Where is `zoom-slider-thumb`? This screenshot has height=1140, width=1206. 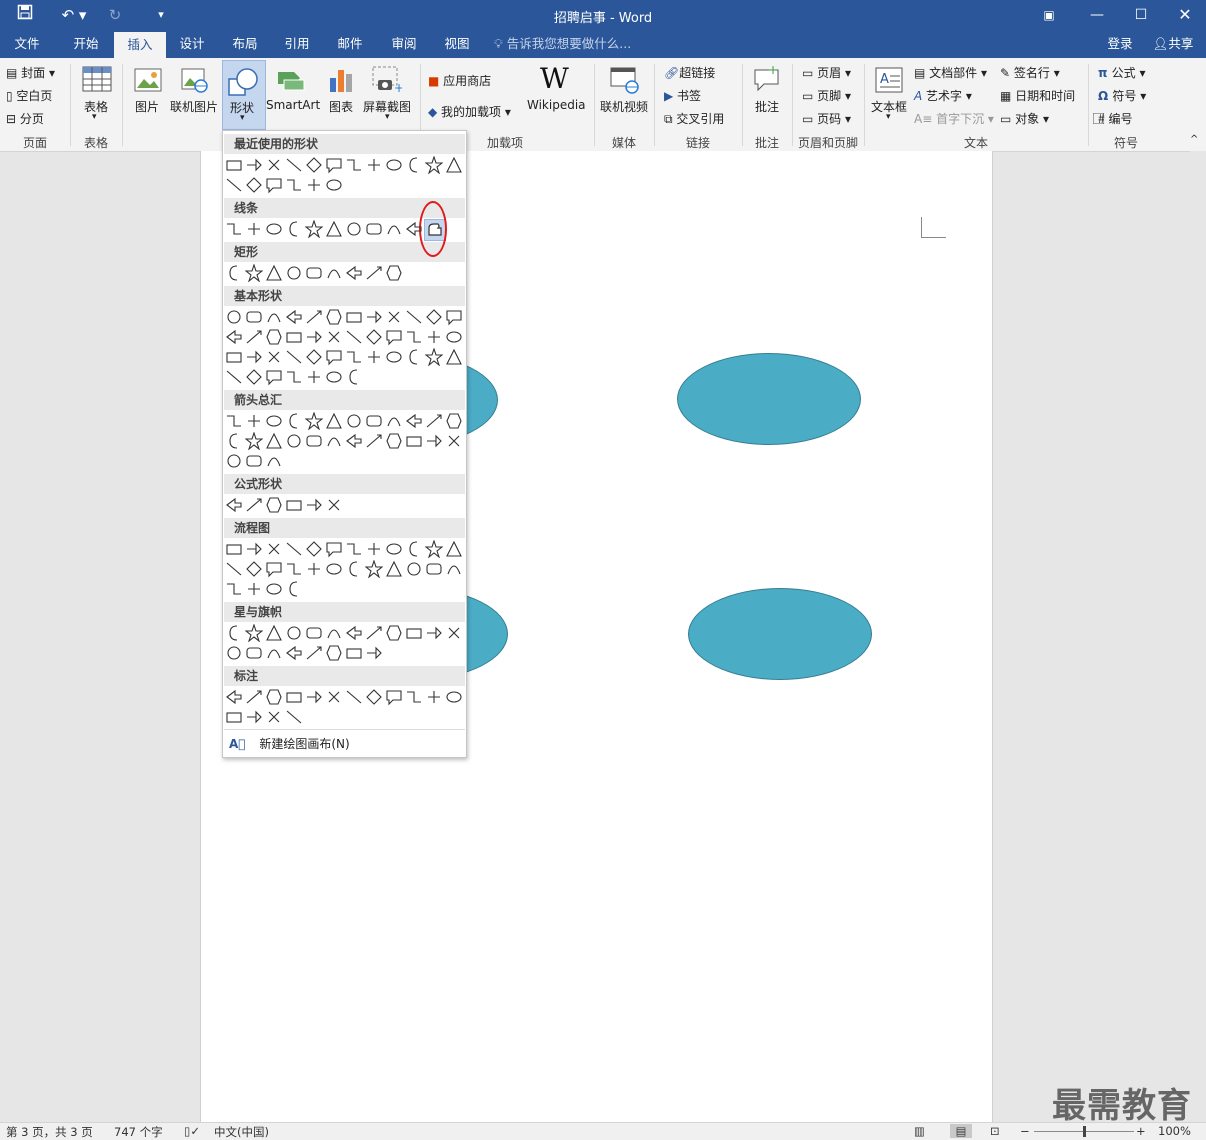 zoom-slider-thumb is located at coordinates (1084, 1131).